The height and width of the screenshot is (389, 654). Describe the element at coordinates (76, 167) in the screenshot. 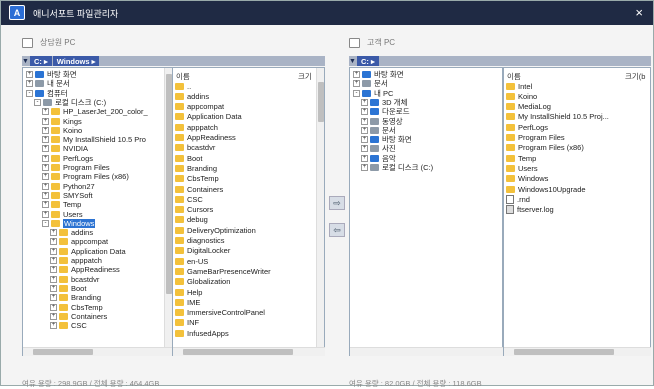

I see `tree-item: + Program Files` at that location.